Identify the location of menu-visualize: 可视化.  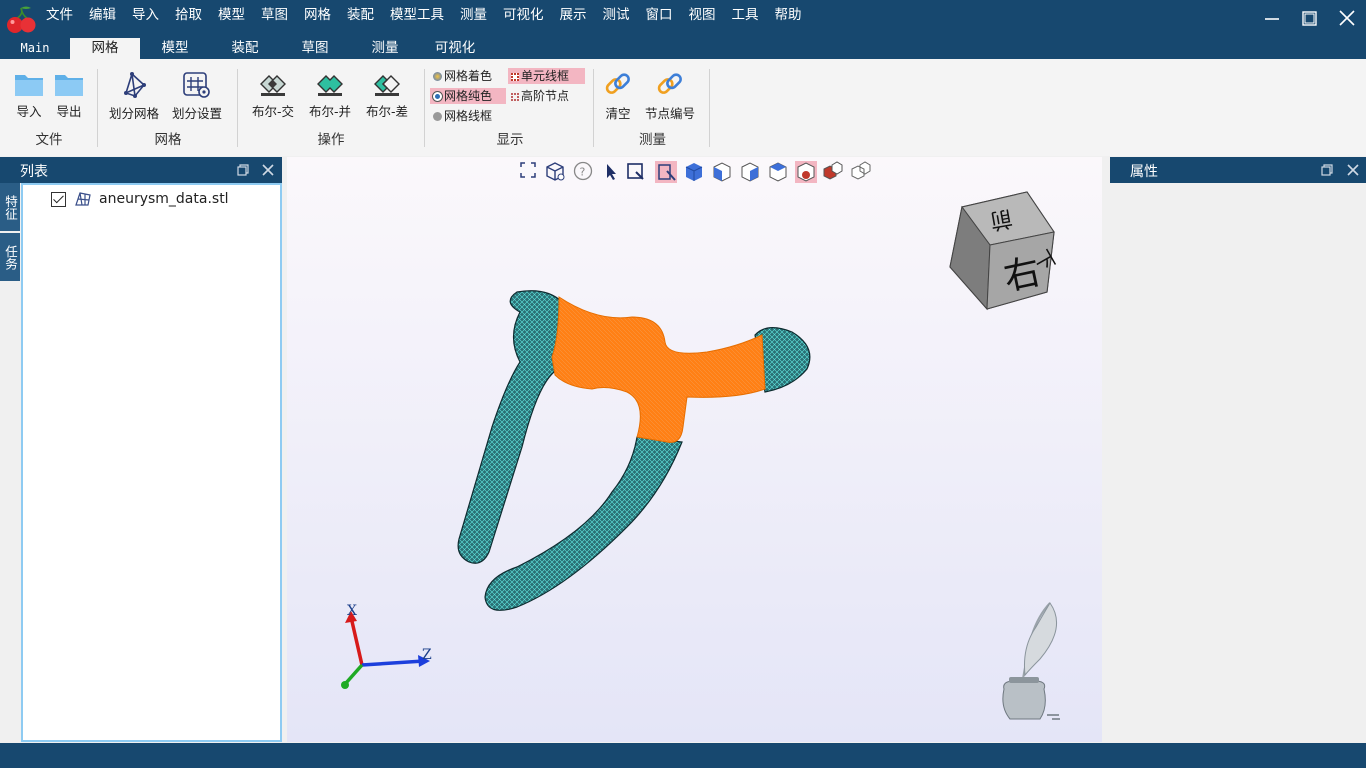
(523, 15).